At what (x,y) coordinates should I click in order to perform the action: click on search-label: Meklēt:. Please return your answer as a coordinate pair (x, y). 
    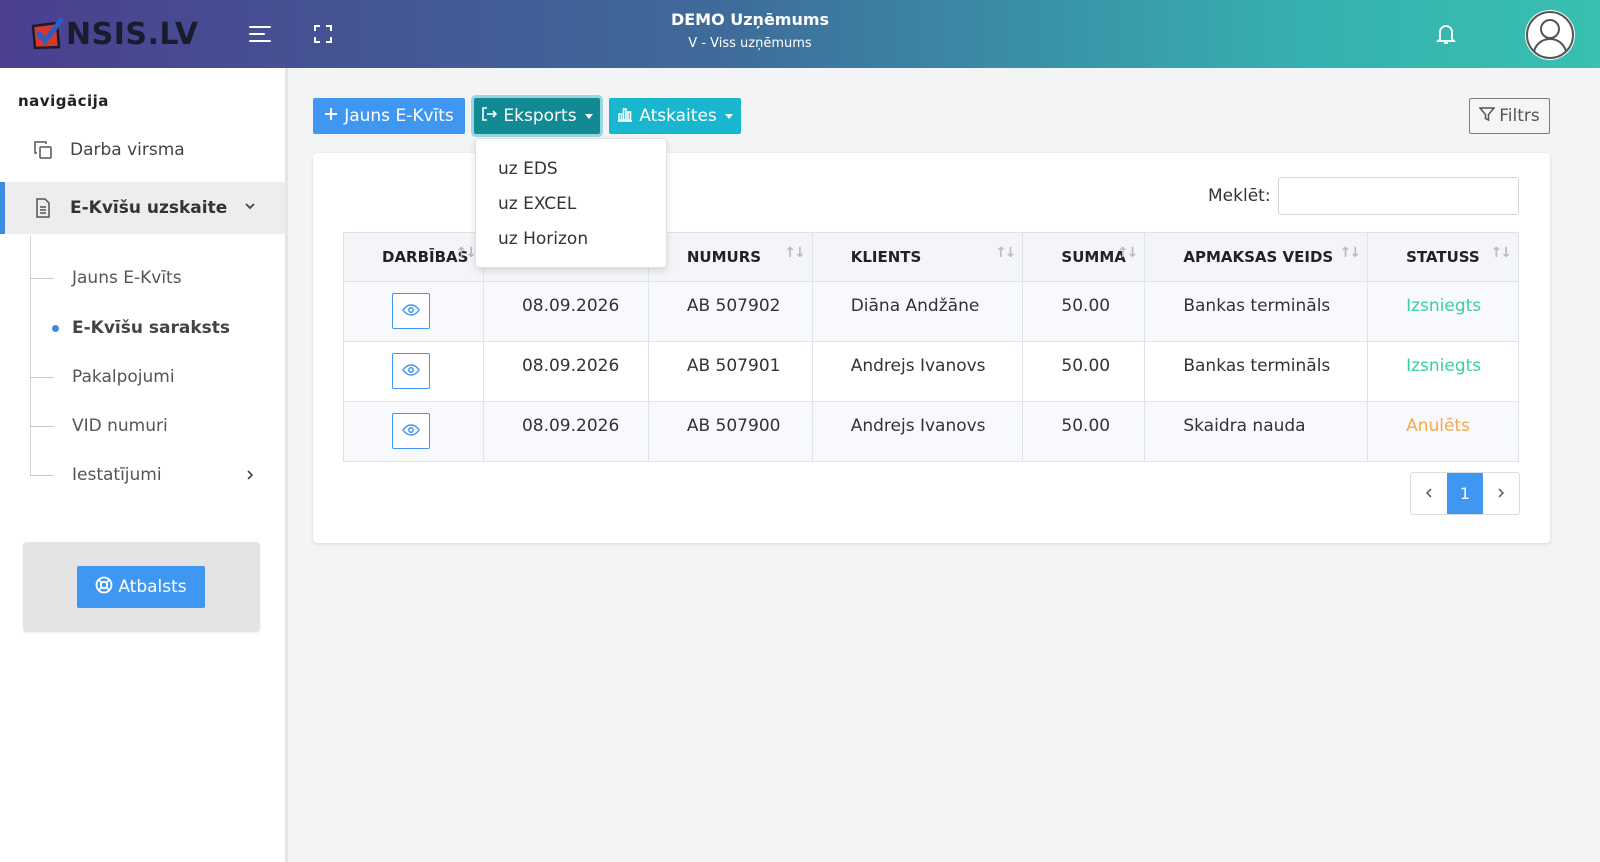
    Looking at the image, I should click on (1239, 196).